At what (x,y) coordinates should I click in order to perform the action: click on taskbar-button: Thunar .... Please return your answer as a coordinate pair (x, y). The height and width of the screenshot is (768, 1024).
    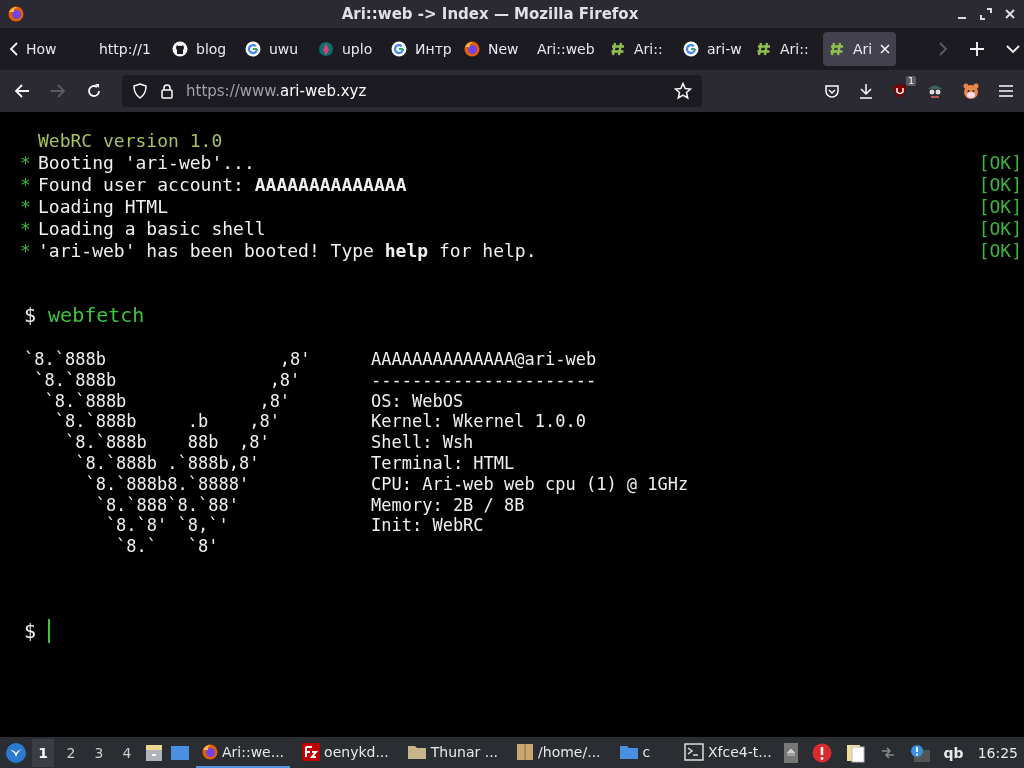
    Looking at the image, I should click on (452, 752).